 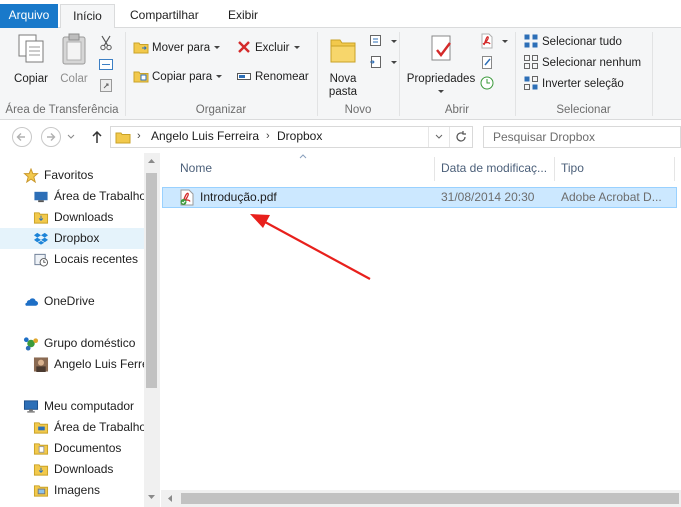 I want to click on properties-button: Propriedades, so click(x=441, y=65).